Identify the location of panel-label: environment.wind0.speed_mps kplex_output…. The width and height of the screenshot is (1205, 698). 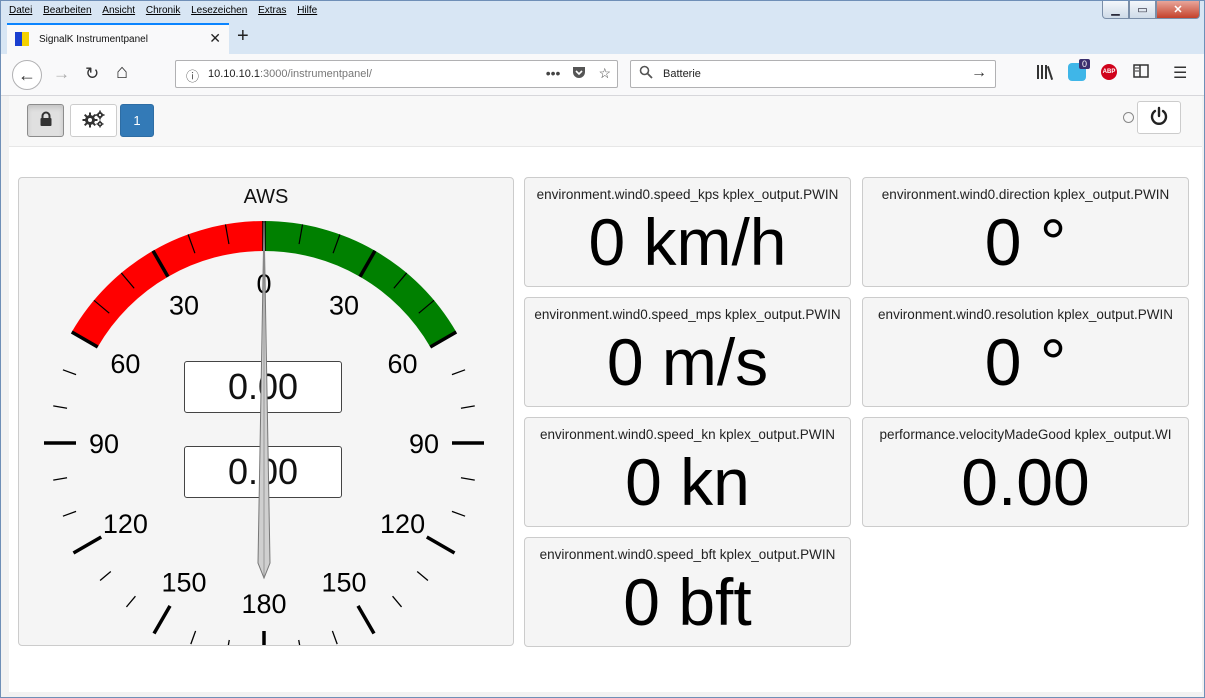
(687, 314).